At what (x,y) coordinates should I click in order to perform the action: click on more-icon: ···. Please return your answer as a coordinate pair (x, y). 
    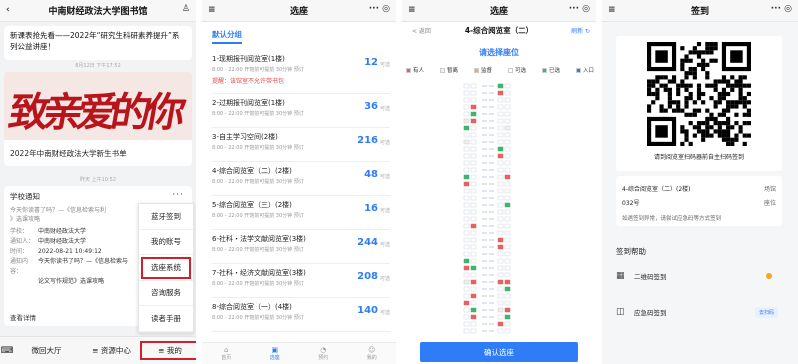
    Looking at the image, I should click on (178, 195).